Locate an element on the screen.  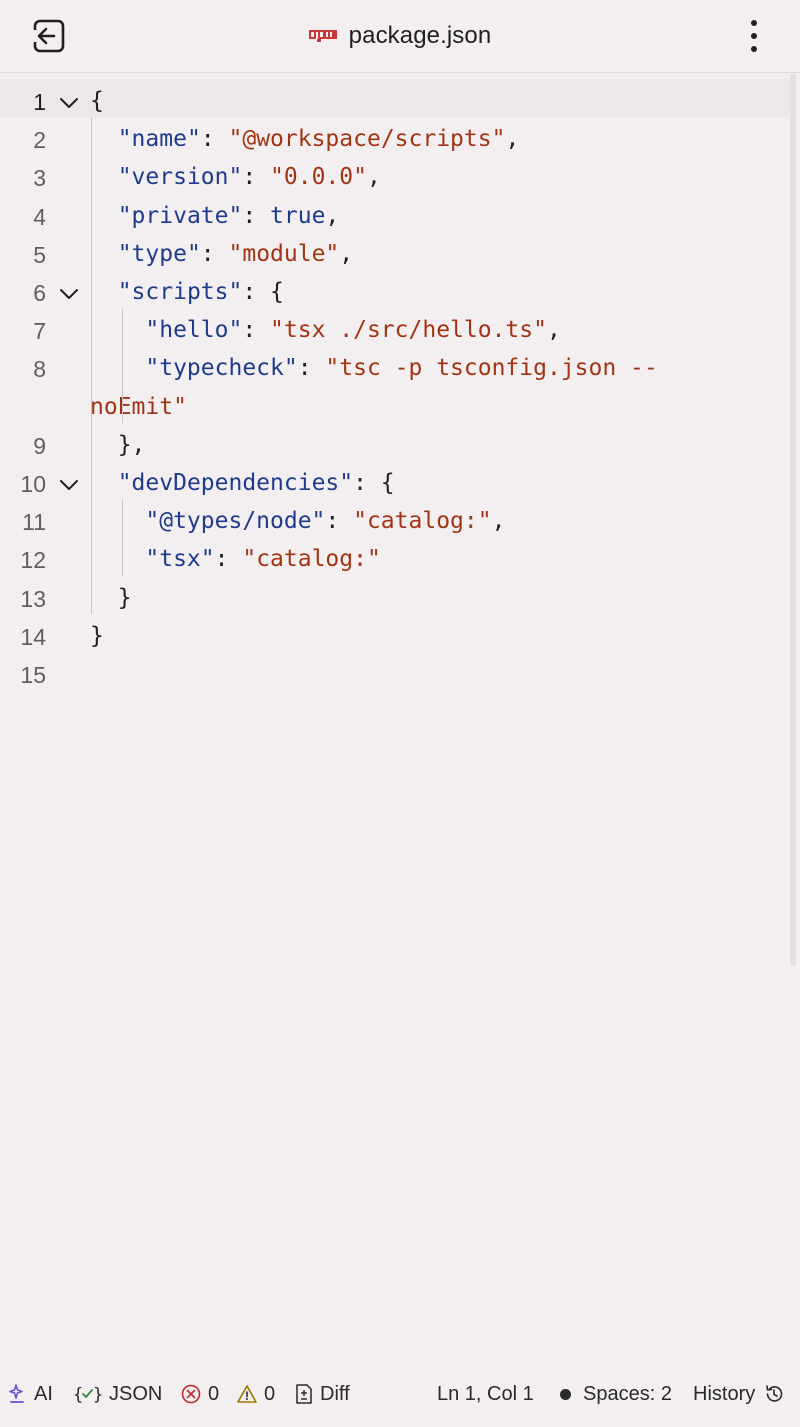
history-button: History is located at coordinates (739, 1394).